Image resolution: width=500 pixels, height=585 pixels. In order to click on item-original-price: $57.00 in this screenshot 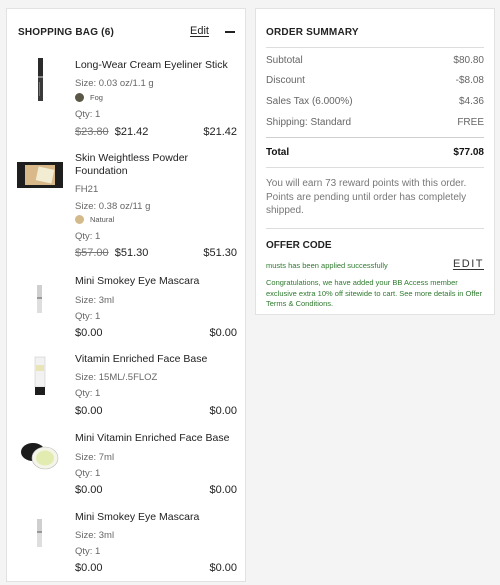, I will do `click(92, 253)`.